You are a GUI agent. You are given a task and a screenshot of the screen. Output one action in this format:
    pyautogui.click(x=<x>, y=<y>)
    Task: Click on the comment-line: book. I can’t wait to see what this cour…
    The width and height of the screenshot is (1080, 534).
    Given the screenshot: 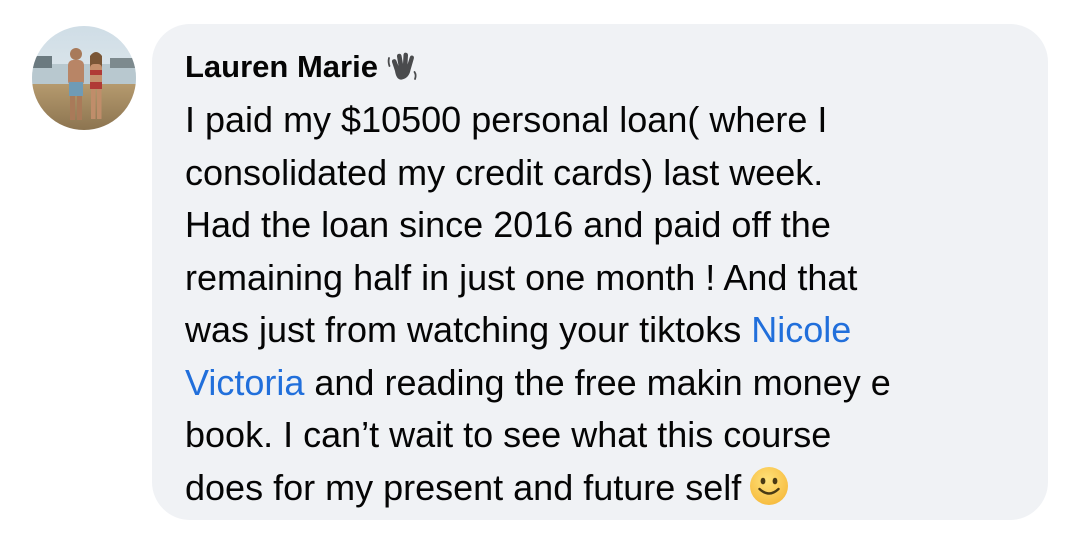 What is the action you would take?
    pyautogui.click(x=610, y=435)
    